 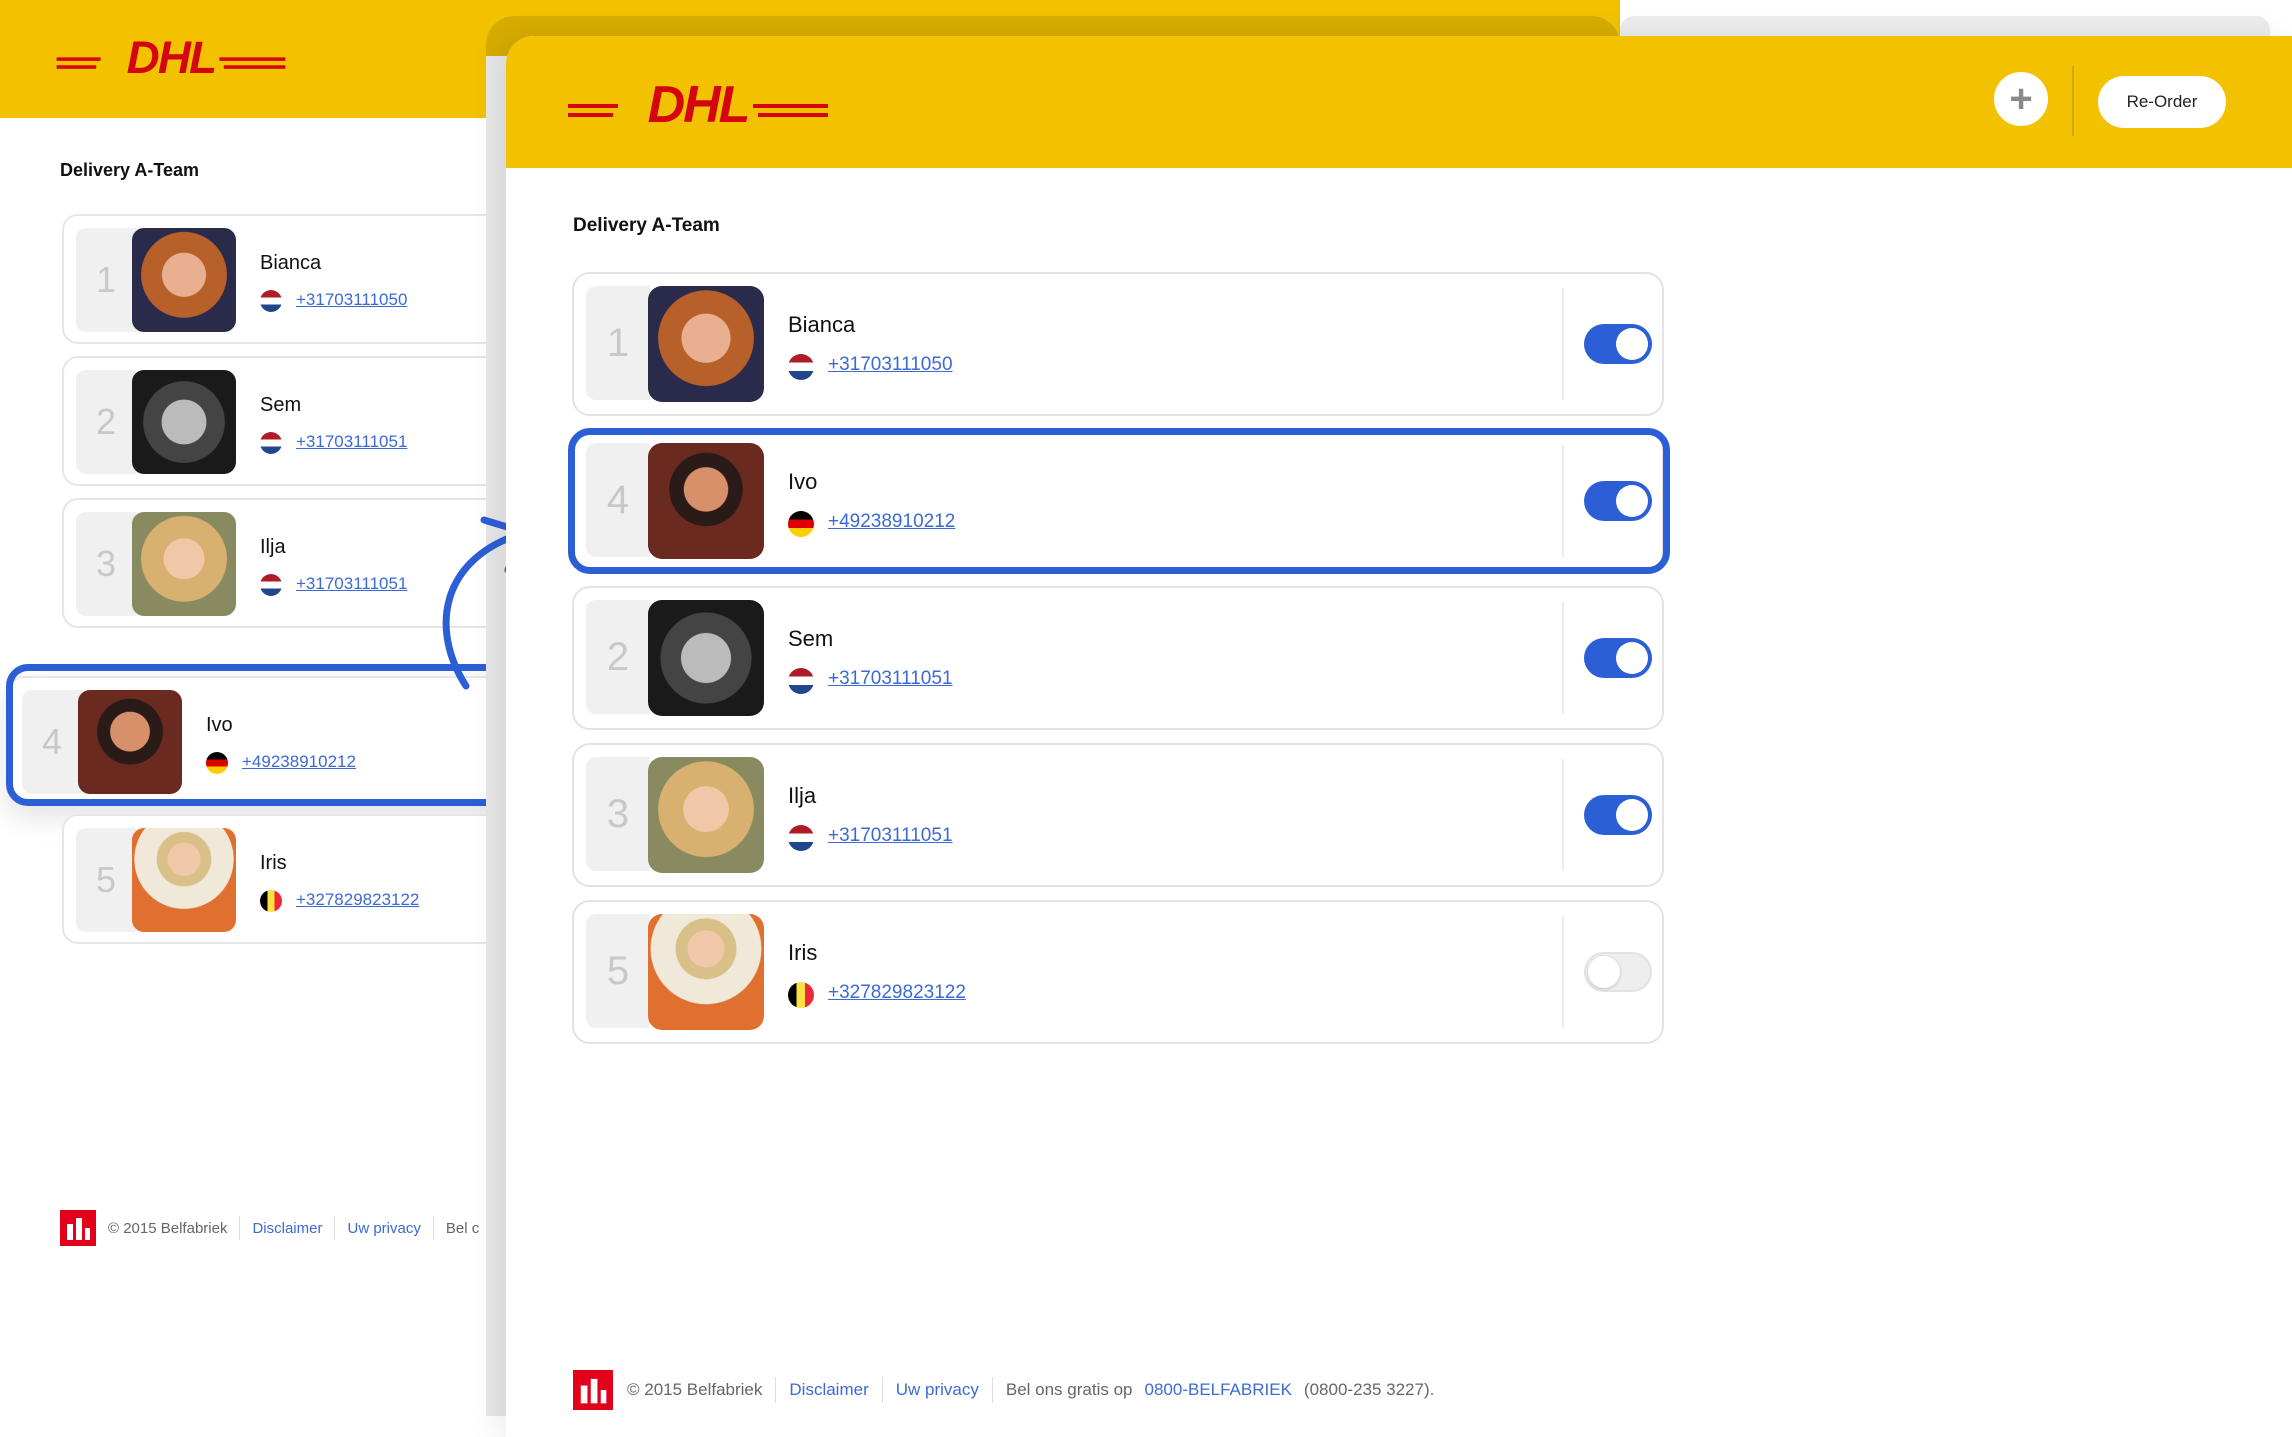 I want to click on hotline-number: (0800-235 3227)., so click(x=1369, y=1389).